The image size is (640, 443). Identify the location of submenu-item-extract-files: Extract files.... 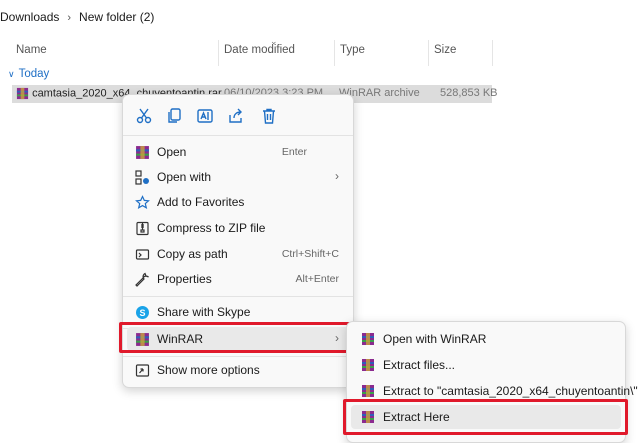
(486, 365).